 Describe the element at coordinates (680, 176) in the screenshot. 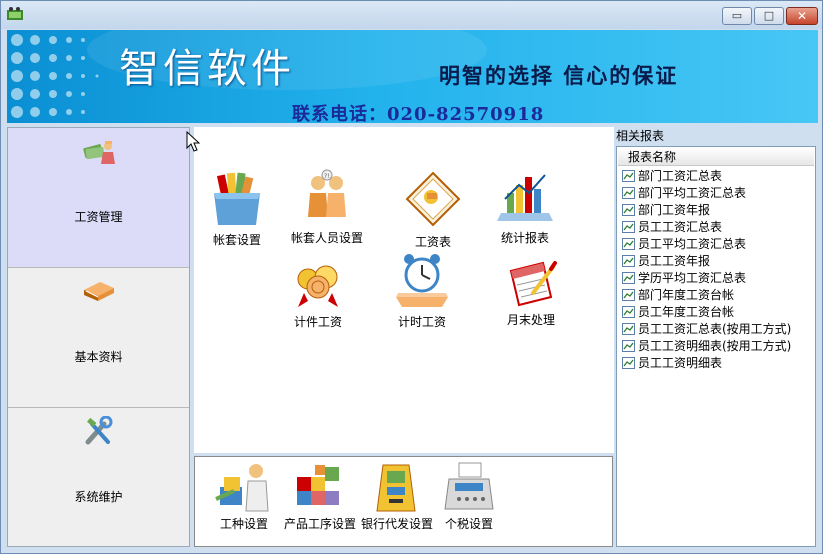

I see `report-name: 部门工资汇总表` at that location.